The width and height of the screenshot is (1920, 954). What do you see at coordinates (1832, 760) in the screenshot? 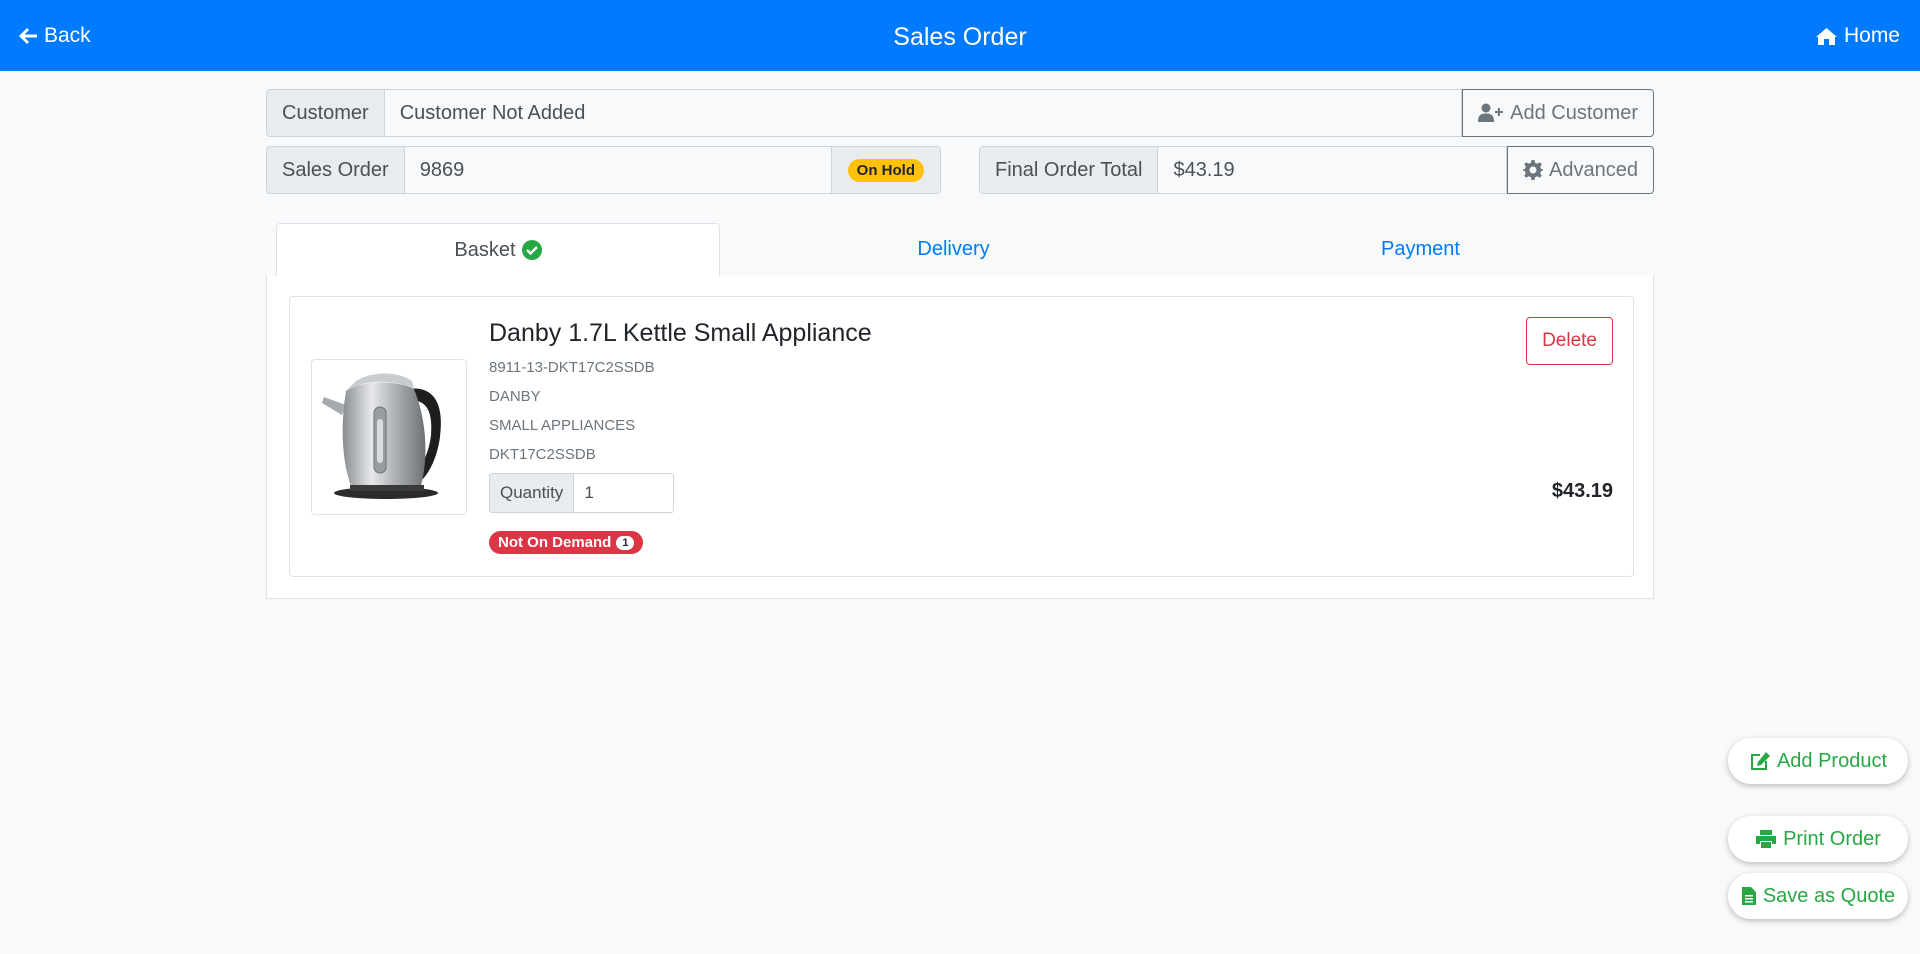
I see `add-product-label: Add Product` at bounding box center [1832, 760].